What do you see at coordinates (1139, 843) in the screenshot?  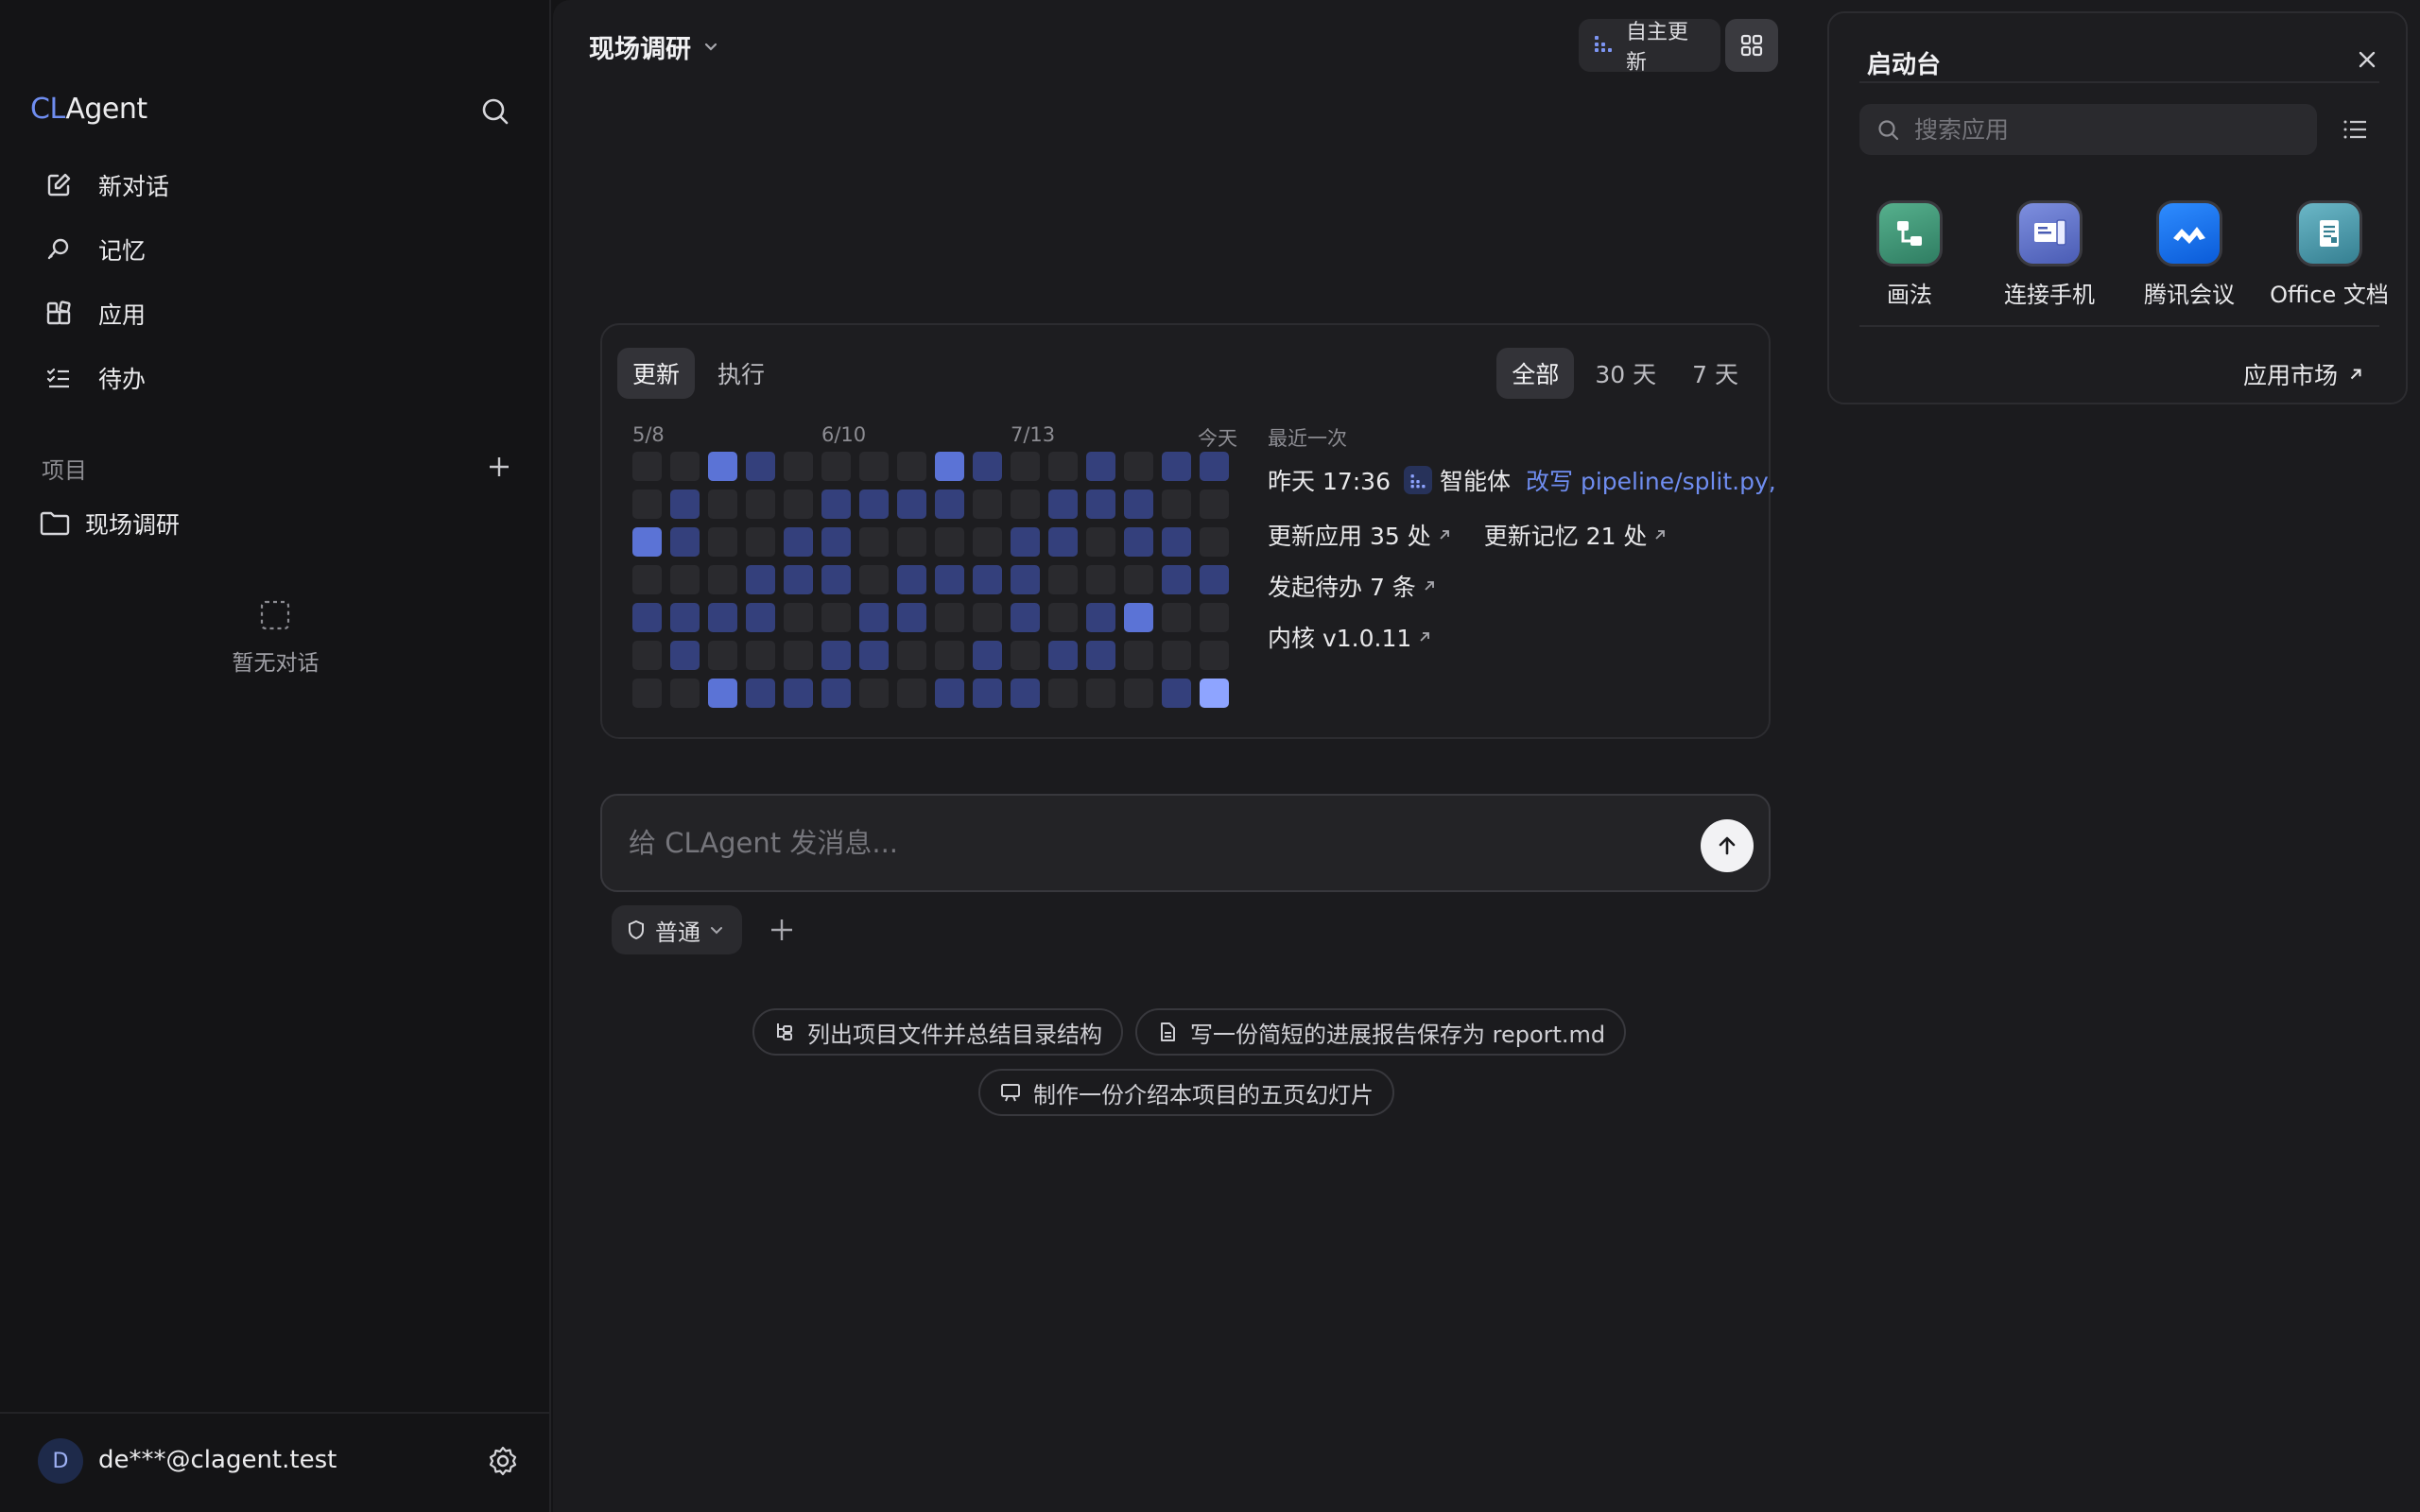 I see `message-input` at bounding box center [1139, 843].